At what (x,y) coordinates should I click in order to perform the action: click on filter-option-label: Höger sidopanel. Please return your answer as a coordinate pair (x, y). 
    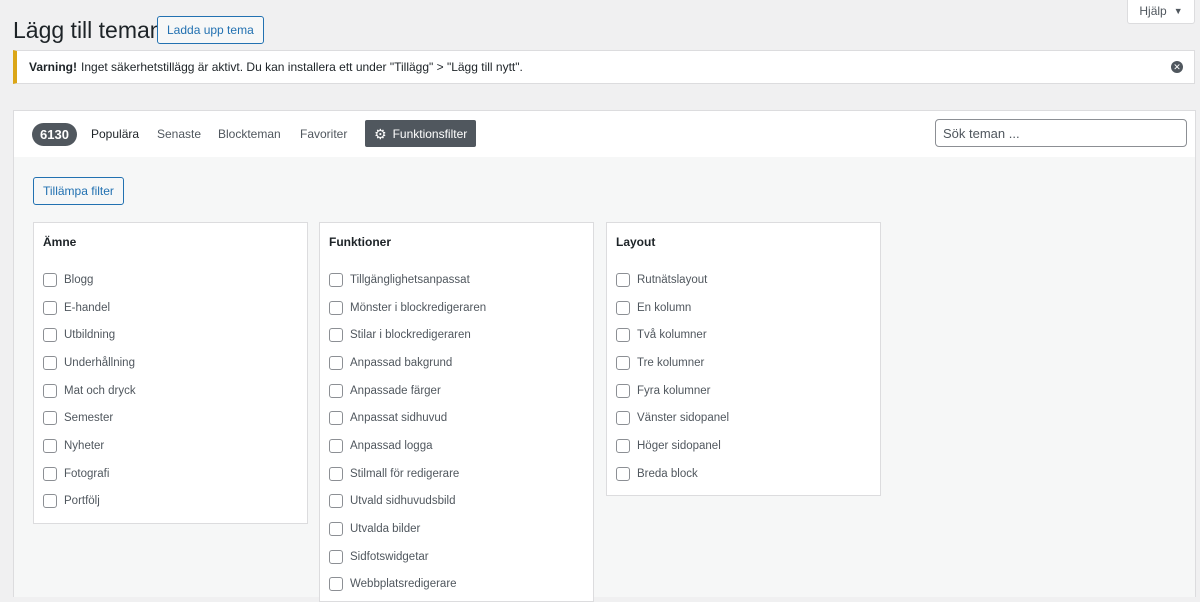
    Looking at the image, I should click on (679, 445).